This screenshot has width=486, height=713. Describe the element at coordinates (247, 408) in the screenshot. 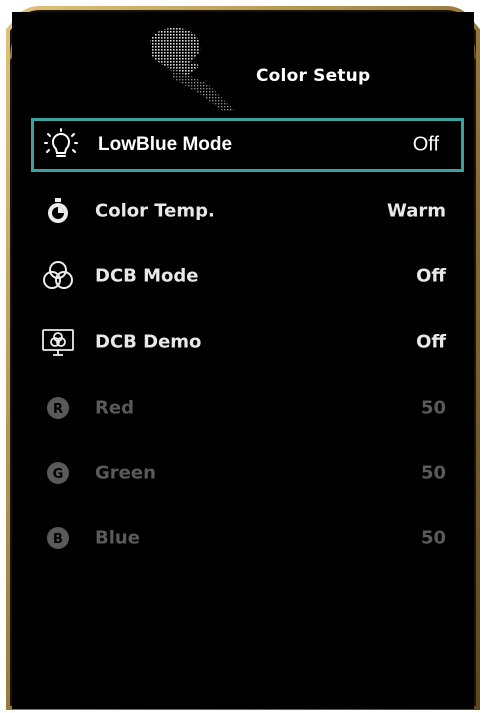

I see `menu-item-red: R Red 50` at that location.